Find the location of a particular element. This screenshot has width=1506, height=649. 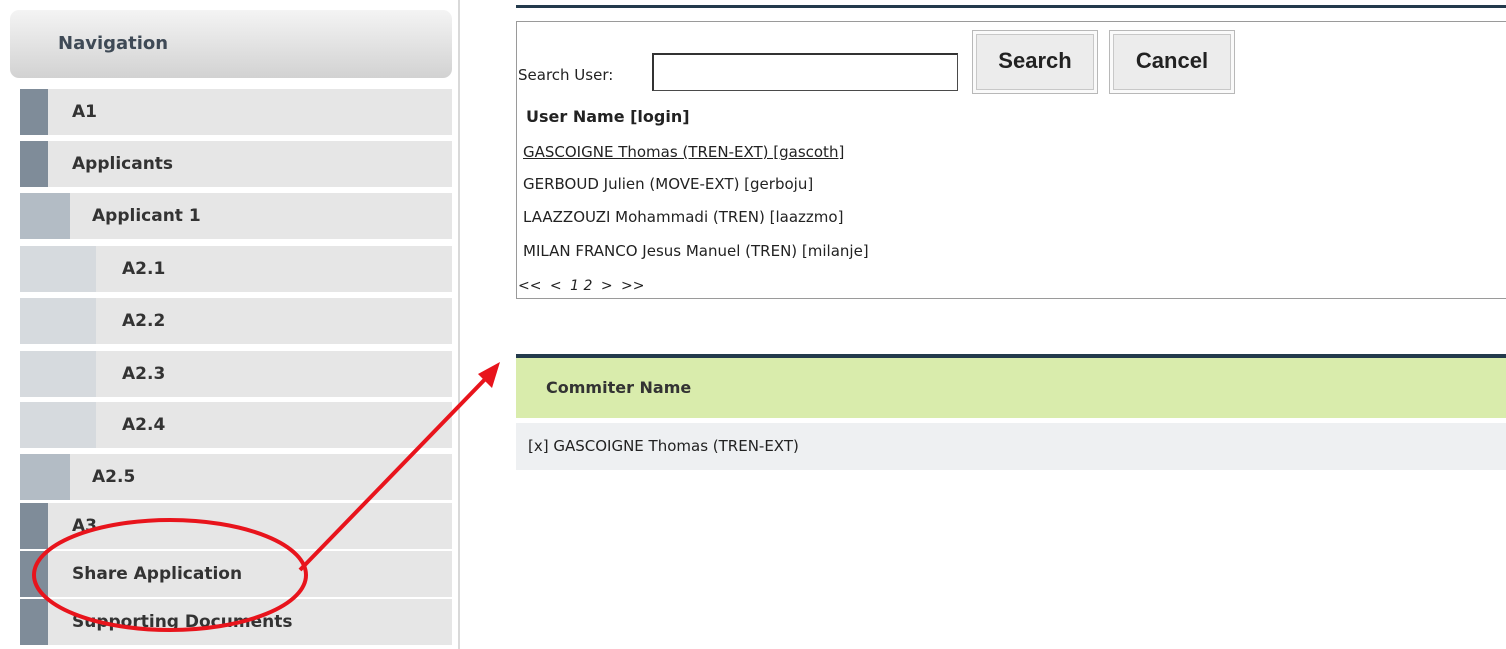

annotation-arrow-head is located at coordinates (489, 375).